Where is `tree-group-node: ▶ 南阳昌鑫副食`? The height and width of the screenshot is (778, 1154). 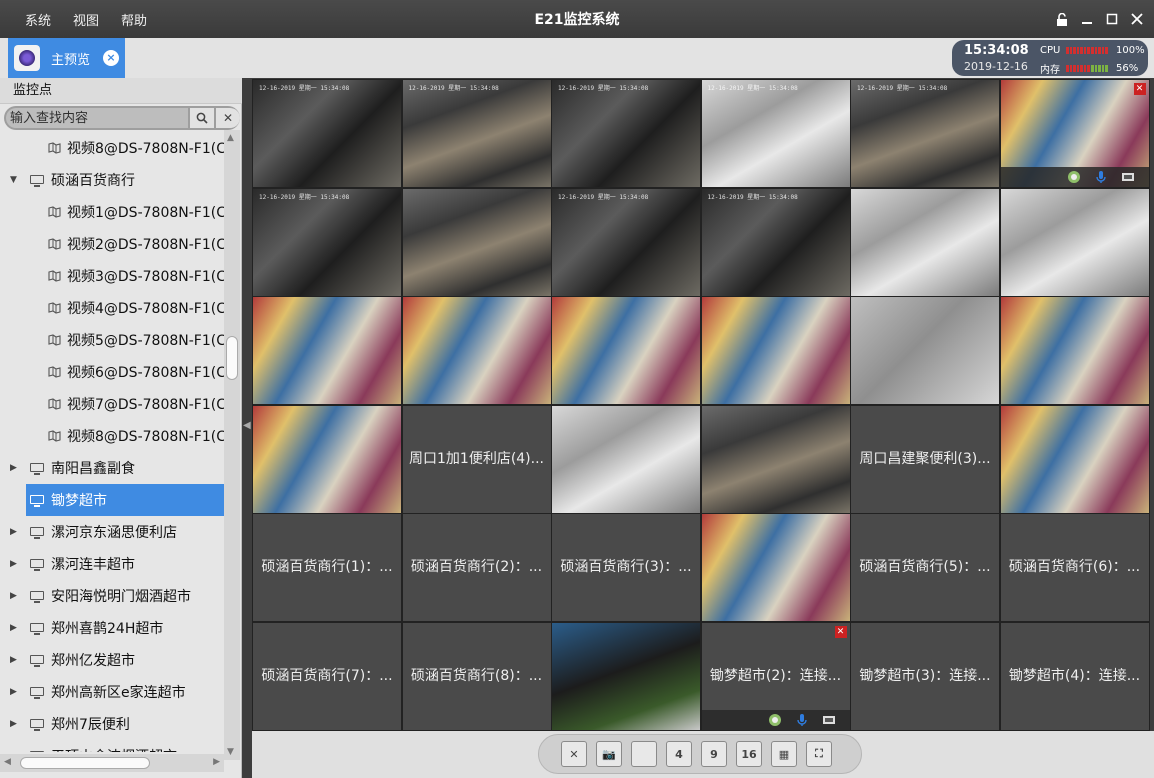 tree-group-node: ▶ 南阳昌鑫副食 is located at coordinates (112, 468).